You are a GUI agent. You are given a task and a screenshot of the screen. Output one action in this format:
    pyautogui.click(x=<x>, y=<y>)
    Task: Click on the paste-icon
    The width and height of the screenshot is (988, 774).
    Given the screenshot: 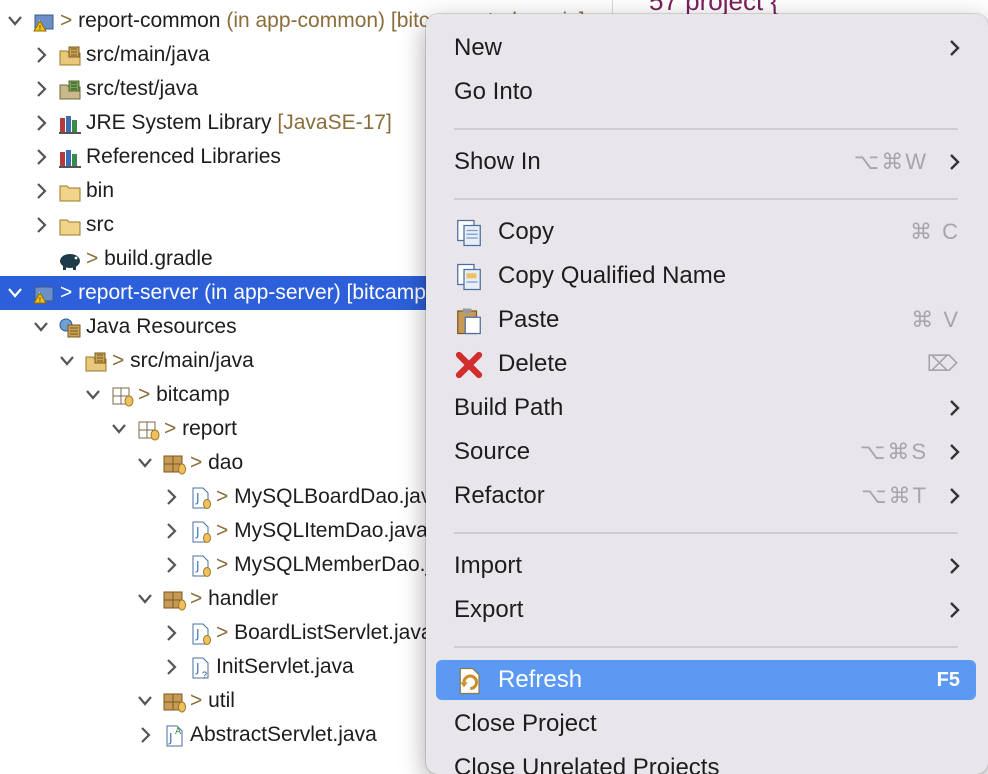 What is the action you would take?
    pyautogui.click(x=469, y=321)
    